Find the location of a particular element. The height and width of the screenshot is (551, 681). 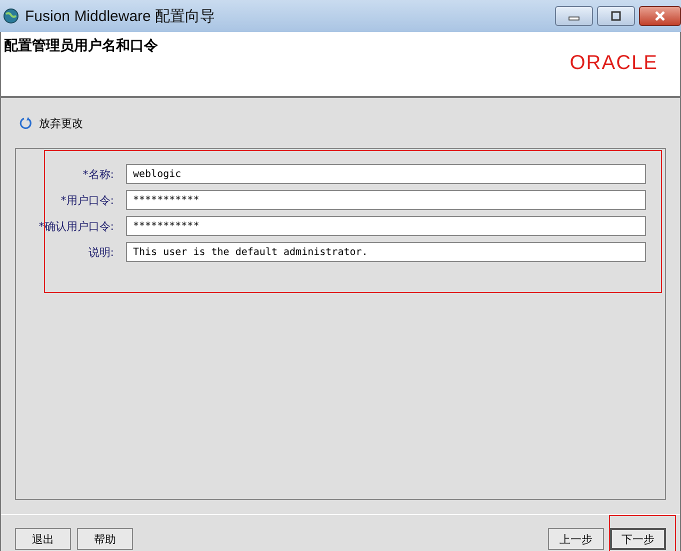

footer-button: 下一步 is located at coordinates (638, 539).